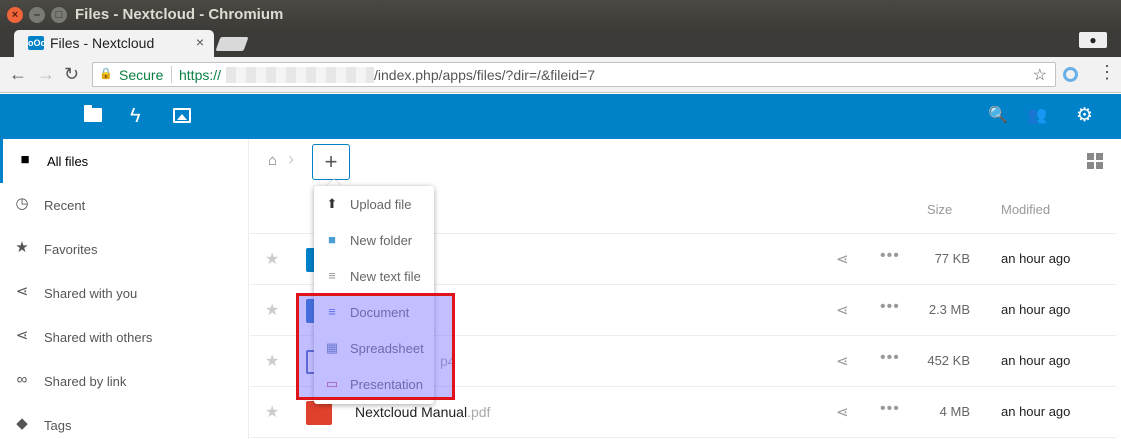 The width and height of the screenshot is (1121, 439). I want to click on url-host-redacted, so click(300, 75).